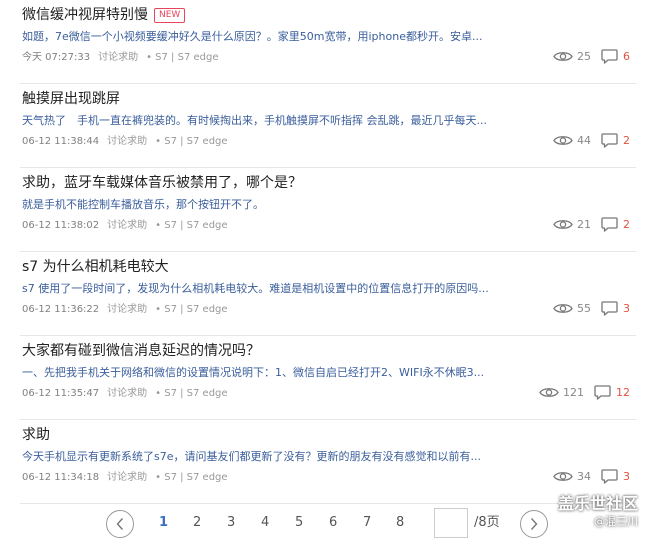 The width and height of the screenshot is (650, 548). I want to click on thread-meta: 今天 07:27:33 讨论求助 • S7 | S7 edge, so click(120, 58).